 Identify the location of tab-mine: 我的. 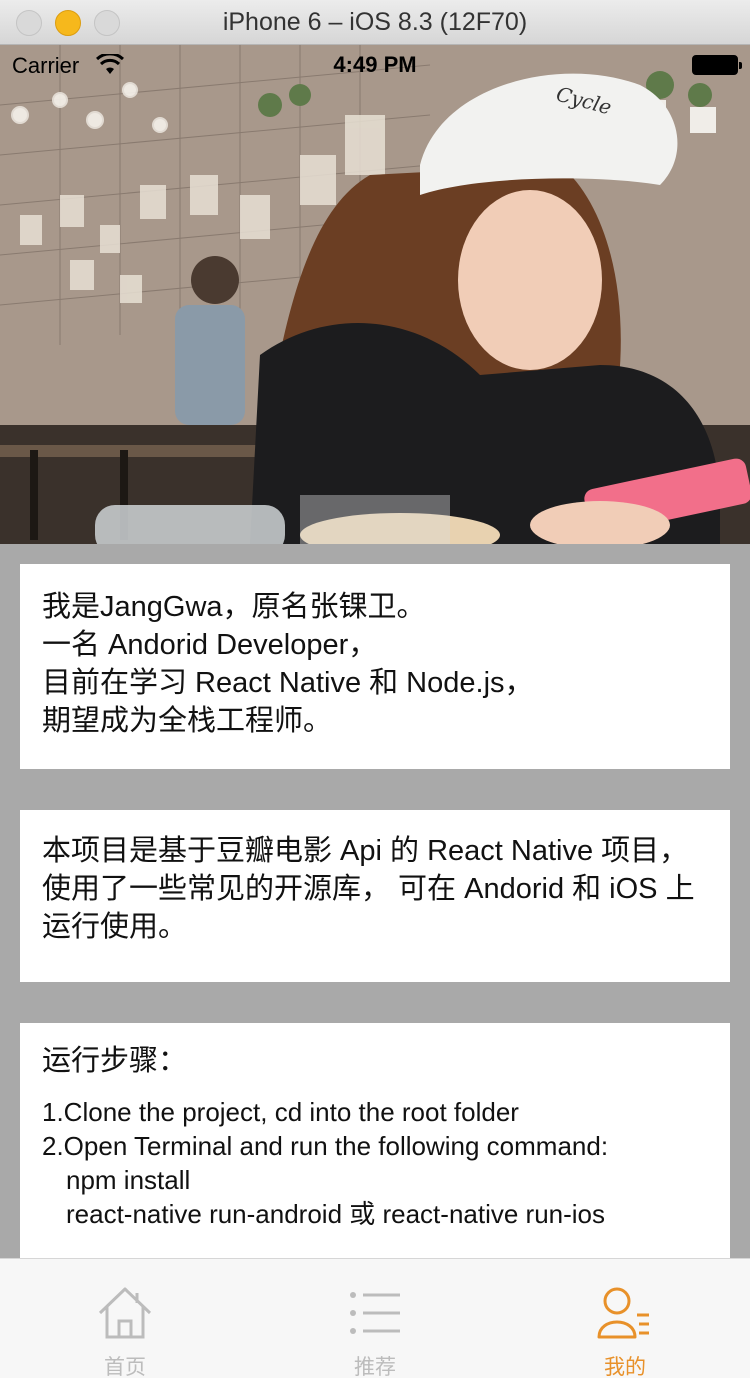
(625, 1318).